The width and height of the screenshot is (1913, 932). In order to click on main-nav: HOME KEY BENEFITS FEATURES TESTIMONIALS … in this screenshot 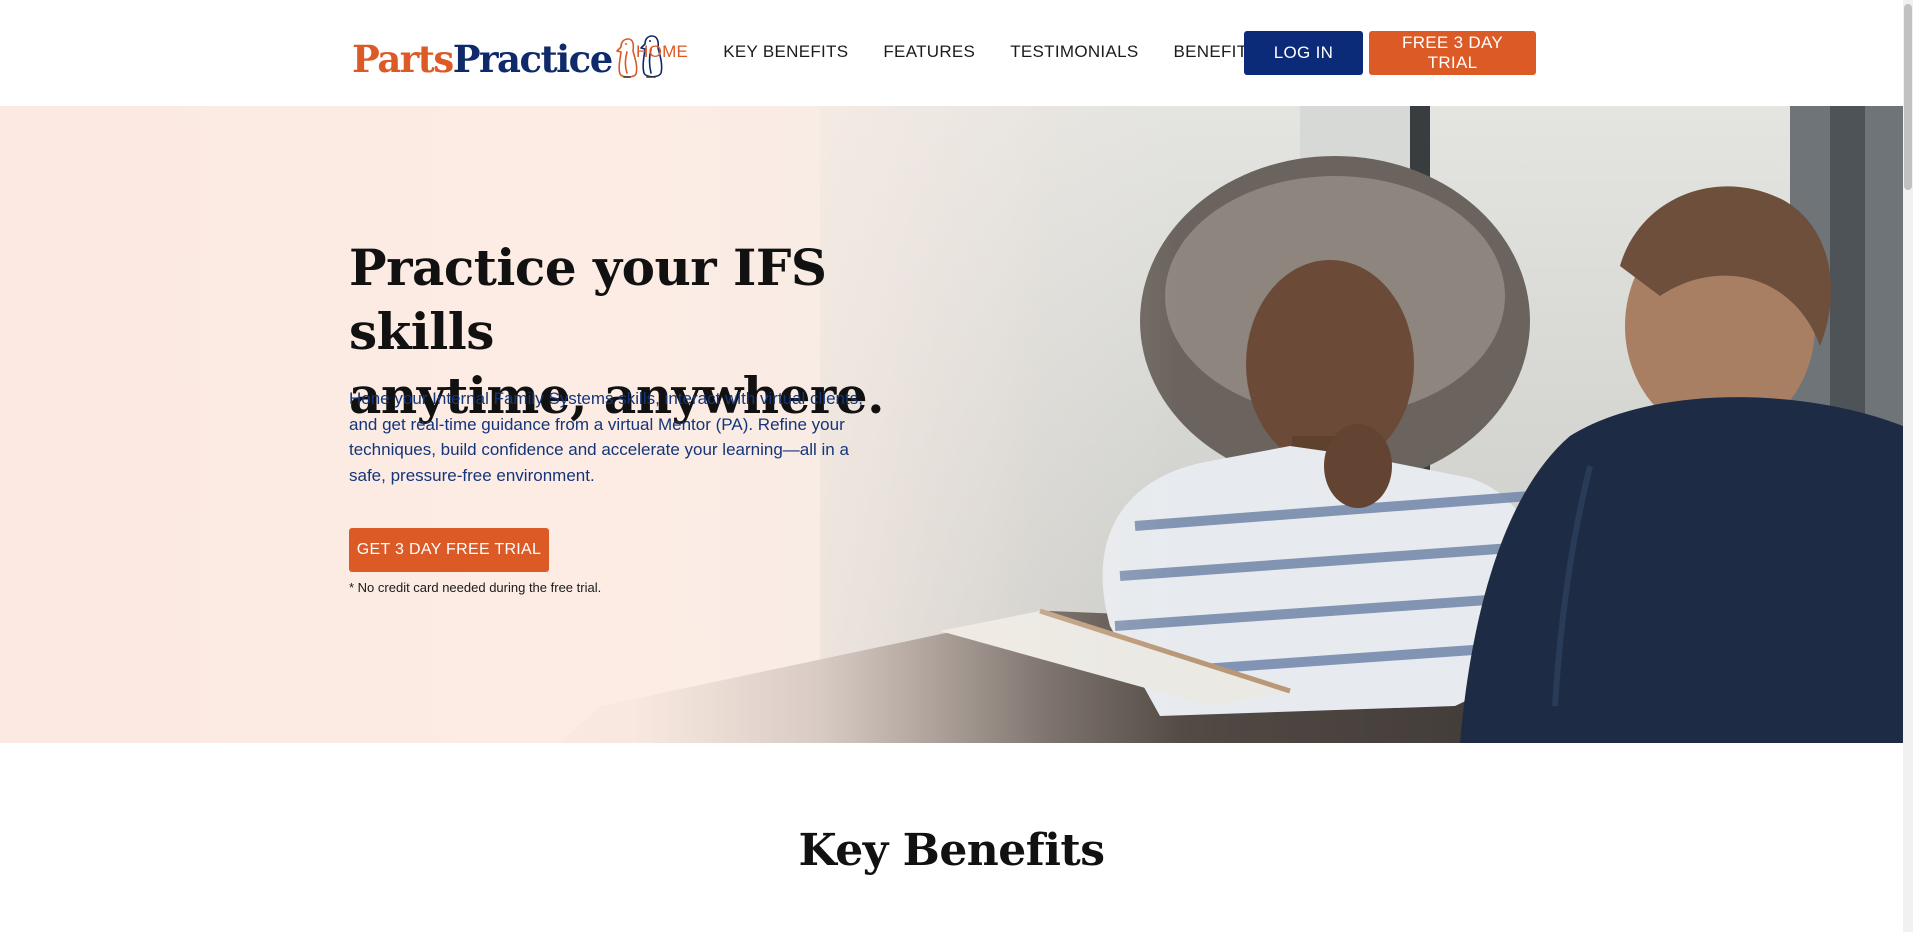, I will do `click(965, 52)`.